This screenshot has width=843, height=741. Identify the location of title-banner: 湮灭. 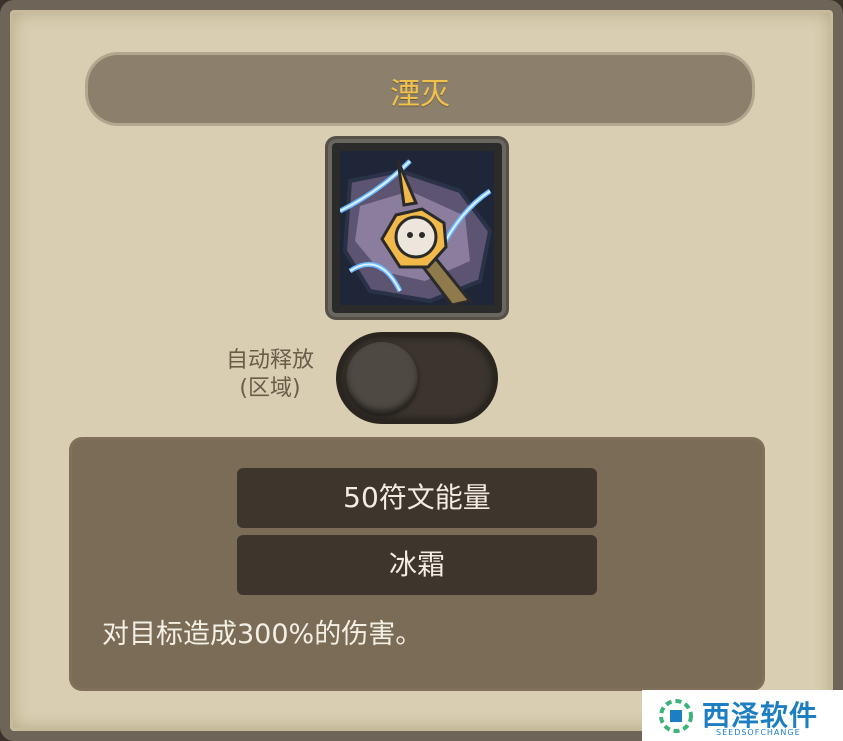
(420, 89).